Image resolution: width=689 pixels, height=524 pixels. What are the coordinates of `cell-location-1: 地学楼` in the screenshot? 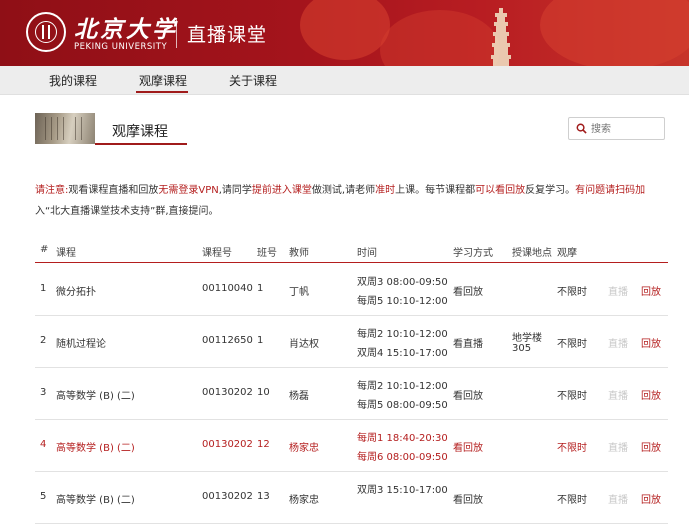 It's located at (527, 338).